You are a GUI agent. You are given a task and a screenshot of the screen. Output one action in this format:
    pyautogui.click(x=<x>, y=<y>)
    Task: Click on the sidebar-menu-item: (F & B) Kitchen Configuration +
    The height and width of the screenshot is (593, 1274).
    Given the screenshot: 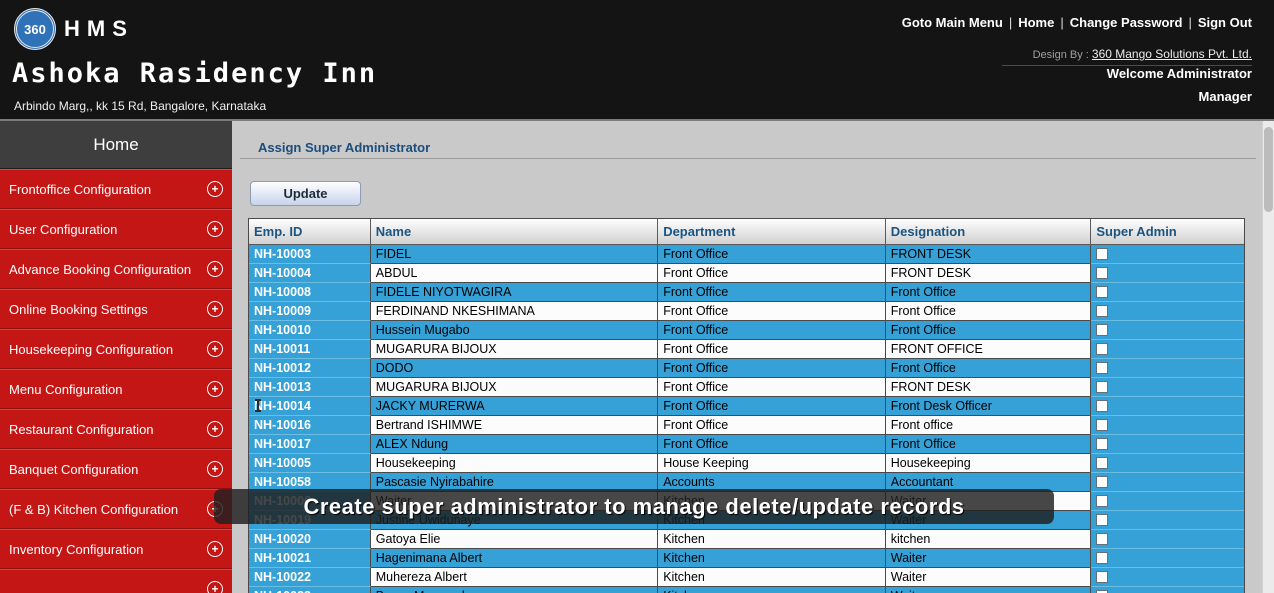 What is the action you would take?
    pyautogui.click(x=116, y=509)
    